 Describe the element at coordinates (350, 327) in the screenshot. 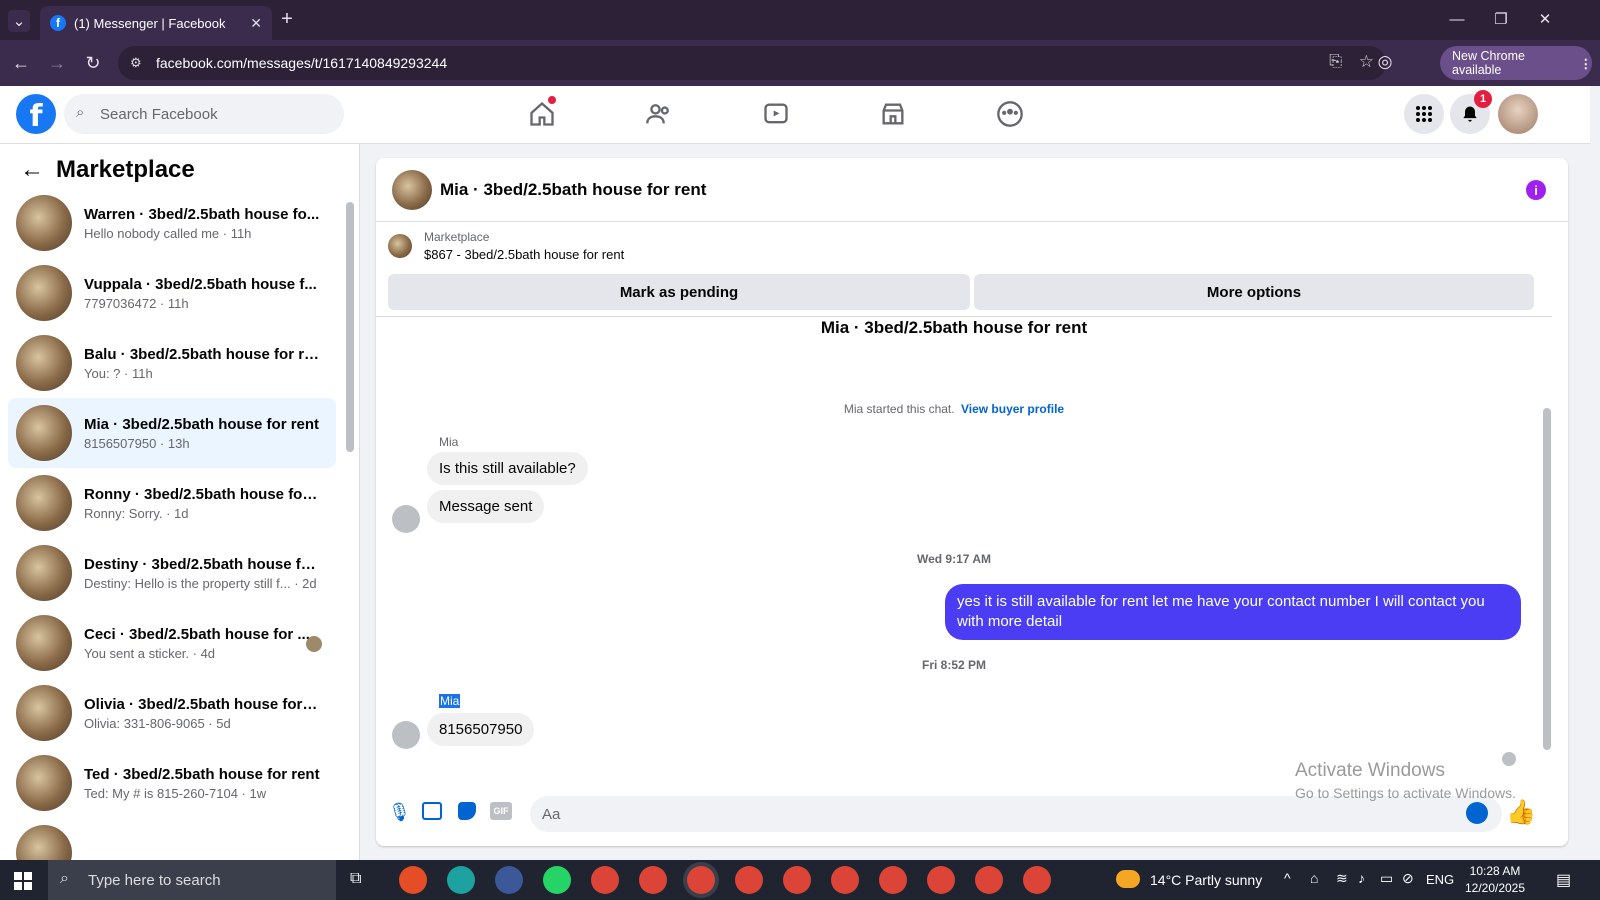

I see `sidebar-scrollbar` at that location.